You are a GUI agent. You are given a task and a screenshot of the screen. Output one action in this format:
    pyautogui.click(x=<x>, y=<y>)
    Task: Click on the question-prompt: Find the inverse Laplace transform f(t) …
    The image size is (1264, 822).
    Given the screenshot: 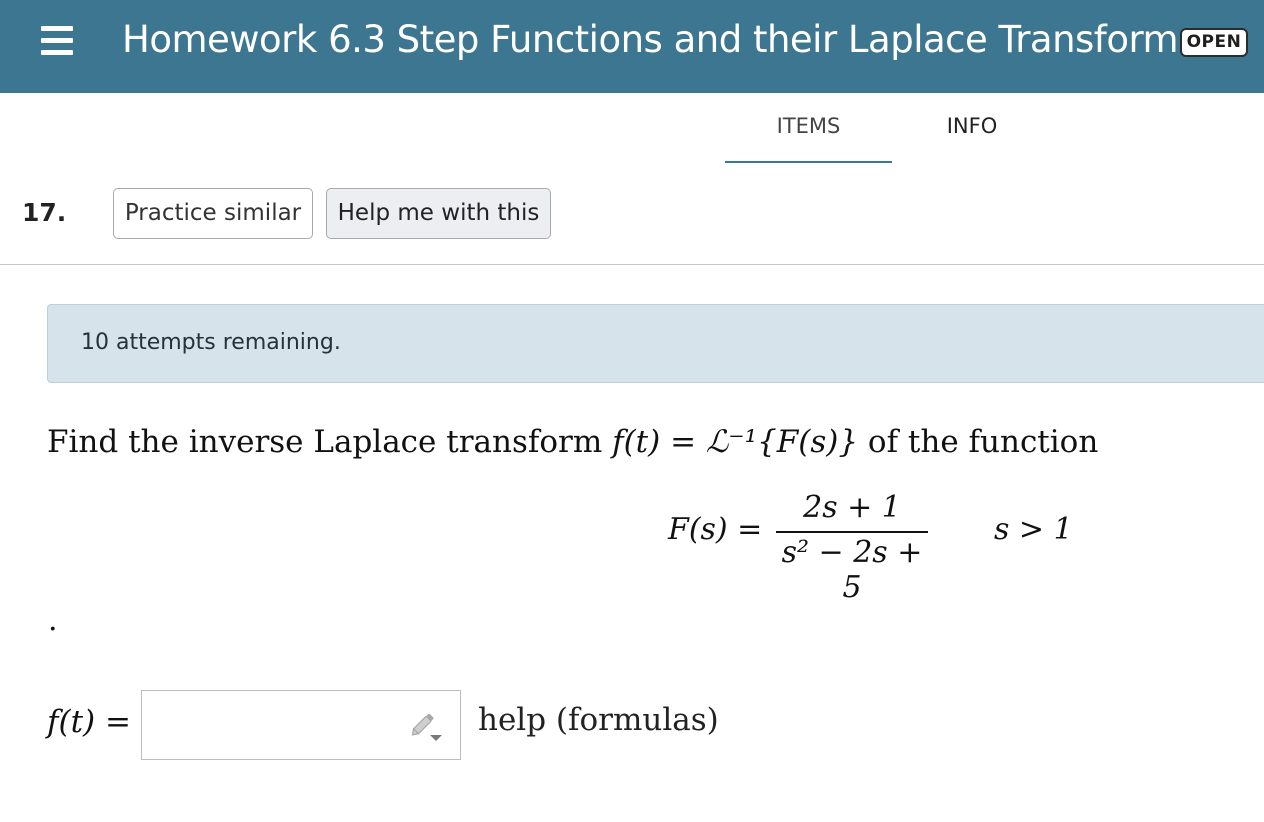 What is the action you would take?
    pyautogui.click(x=572, y=442)
    